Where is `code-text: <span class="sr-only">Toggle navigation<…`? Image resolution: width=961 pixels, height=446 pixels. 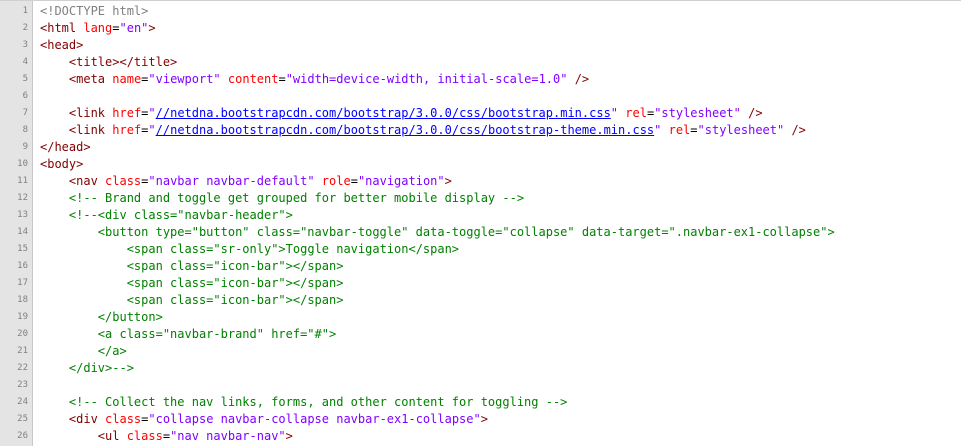
code-text: <span class="sr-only">Toggle navigation<… is located at coordinates (249, 249).